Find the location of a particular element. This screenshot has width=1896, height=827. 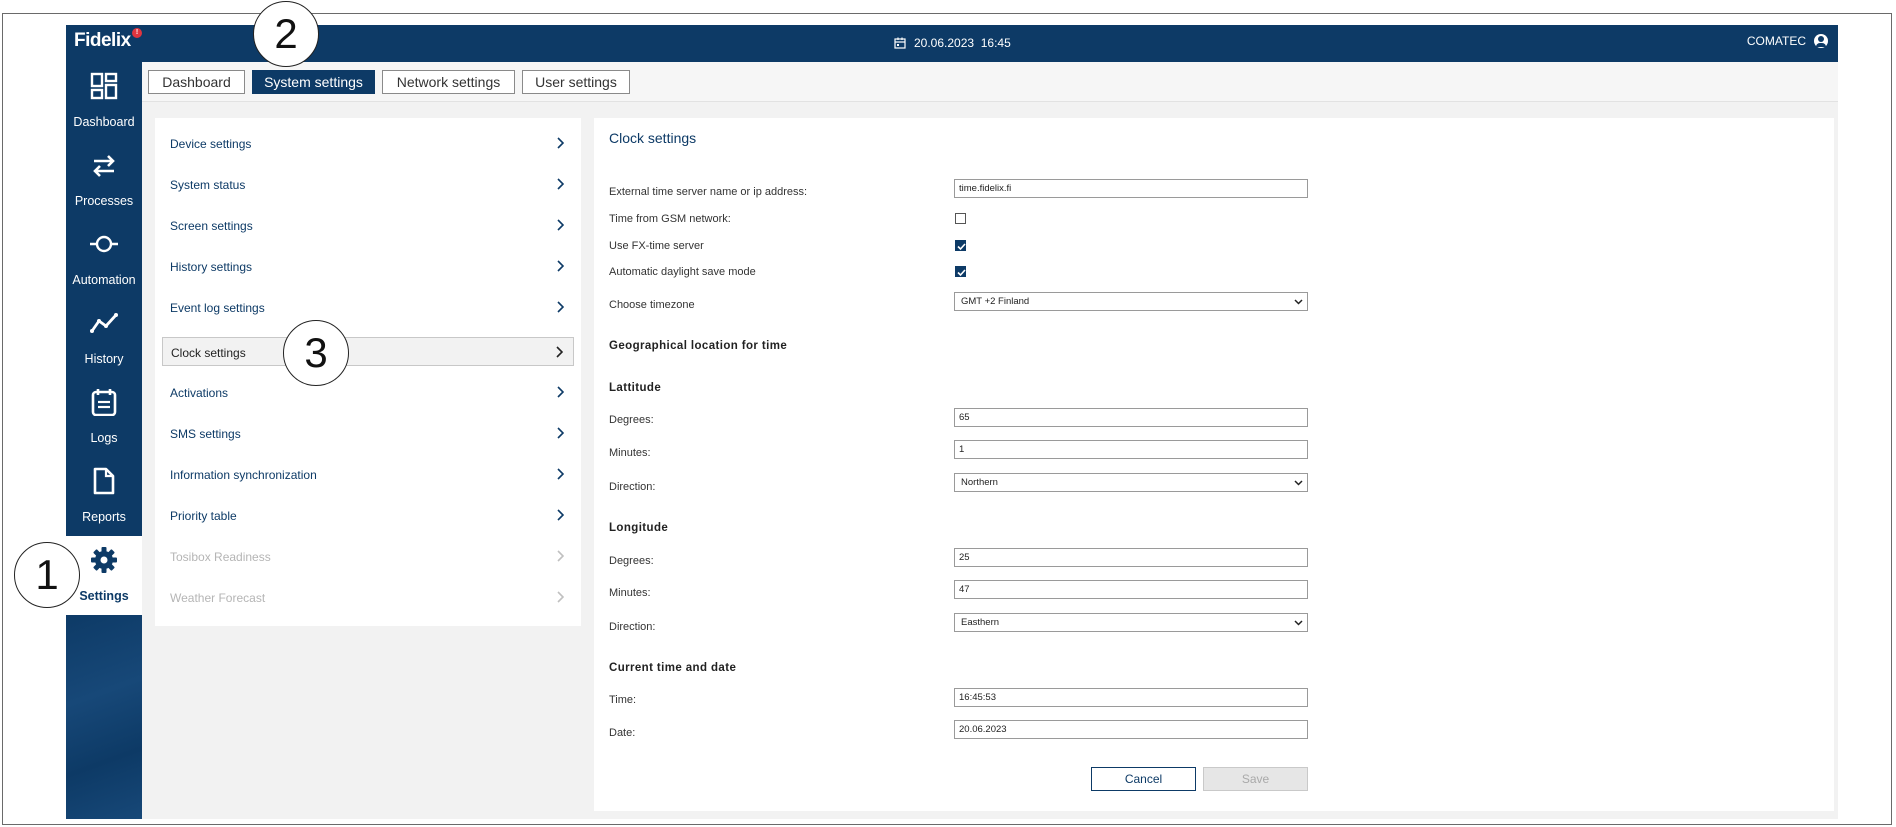

callout-1: 1 is located at coordinates (47, 575).